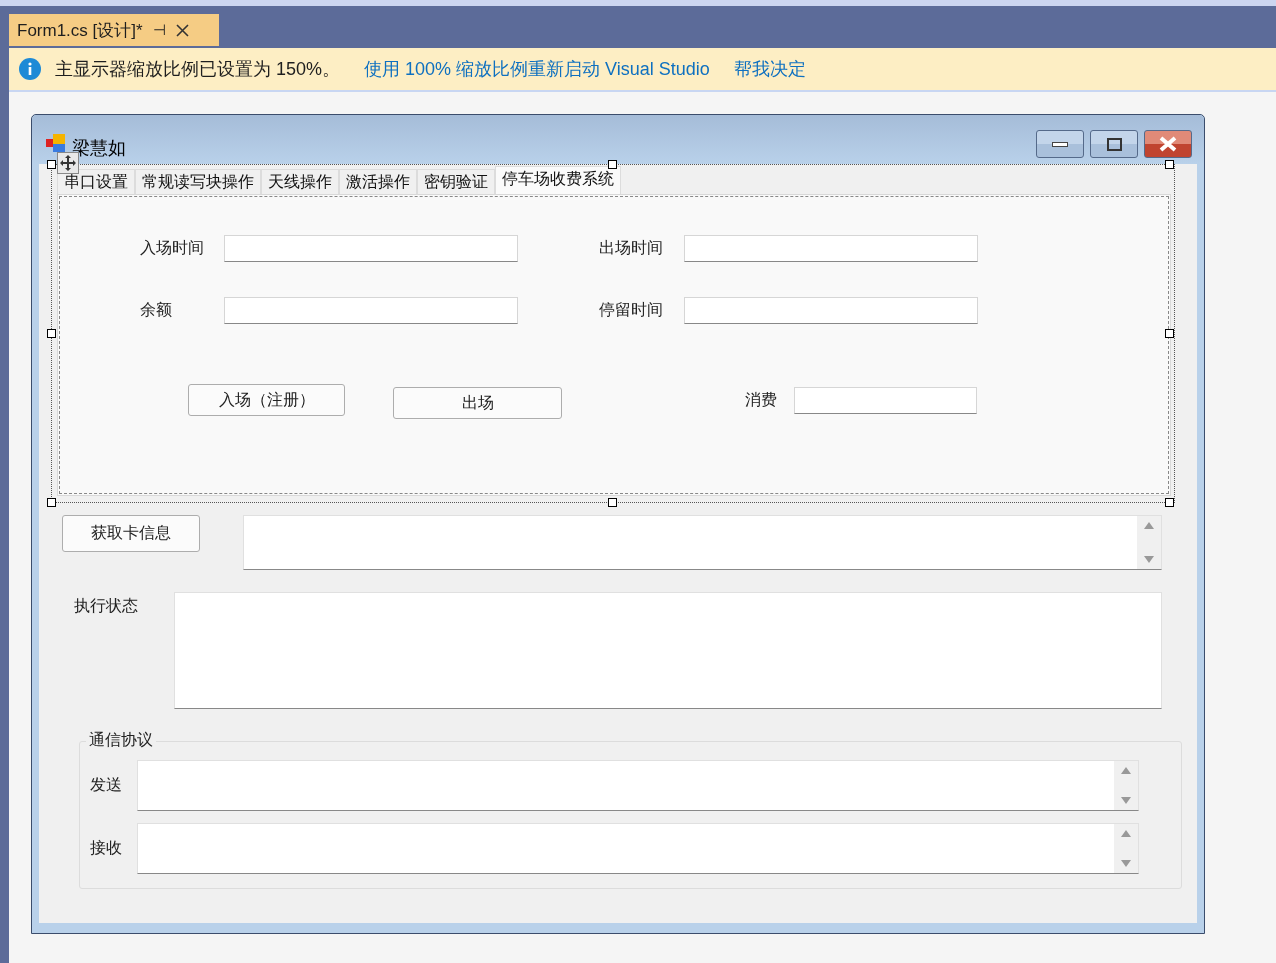 The image size is (1276, 963). Describe the element at coordinates (131, 533) in the screenshot. I see `get-card-info-button: 获取卡信息` at that location.